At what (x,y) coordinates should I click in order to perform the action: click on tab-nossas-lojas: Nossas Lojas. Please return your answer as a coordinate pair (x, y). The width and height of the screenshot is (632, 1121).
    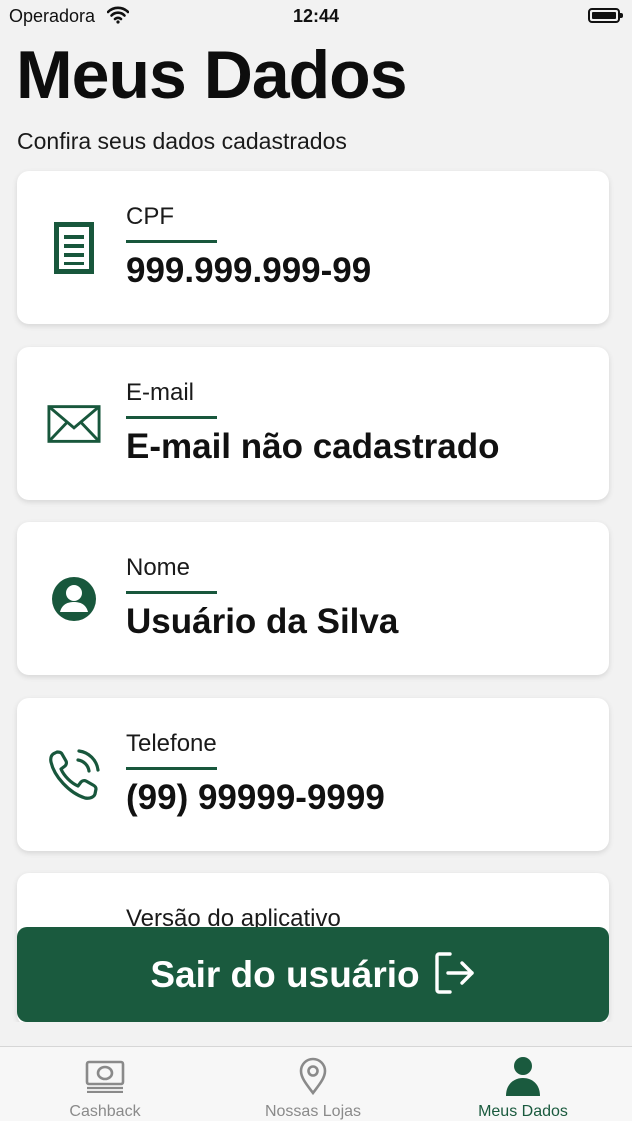
    Looking at the image, I should click on (313, 1084).